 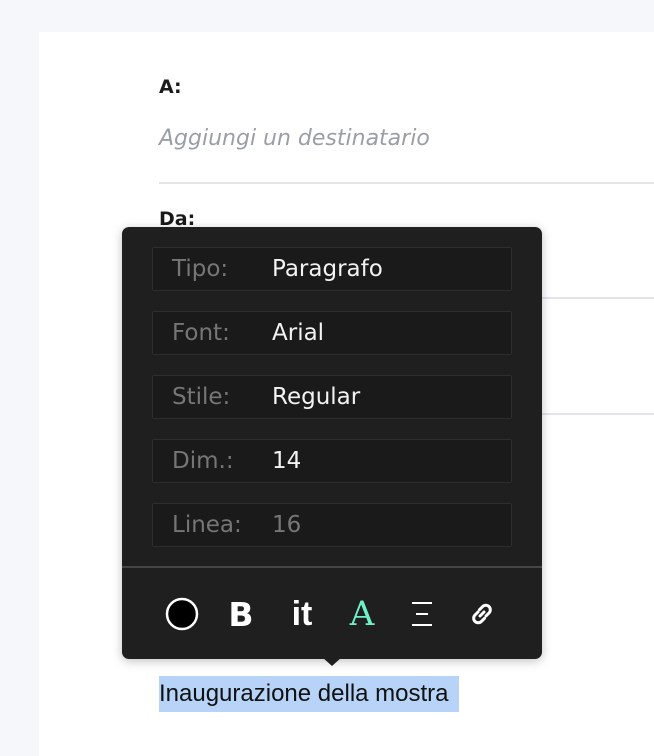 What do you see at coordinates (362, 614) in the screenshot?
I see `typeface-button: A` at bounding box center [362, 614].